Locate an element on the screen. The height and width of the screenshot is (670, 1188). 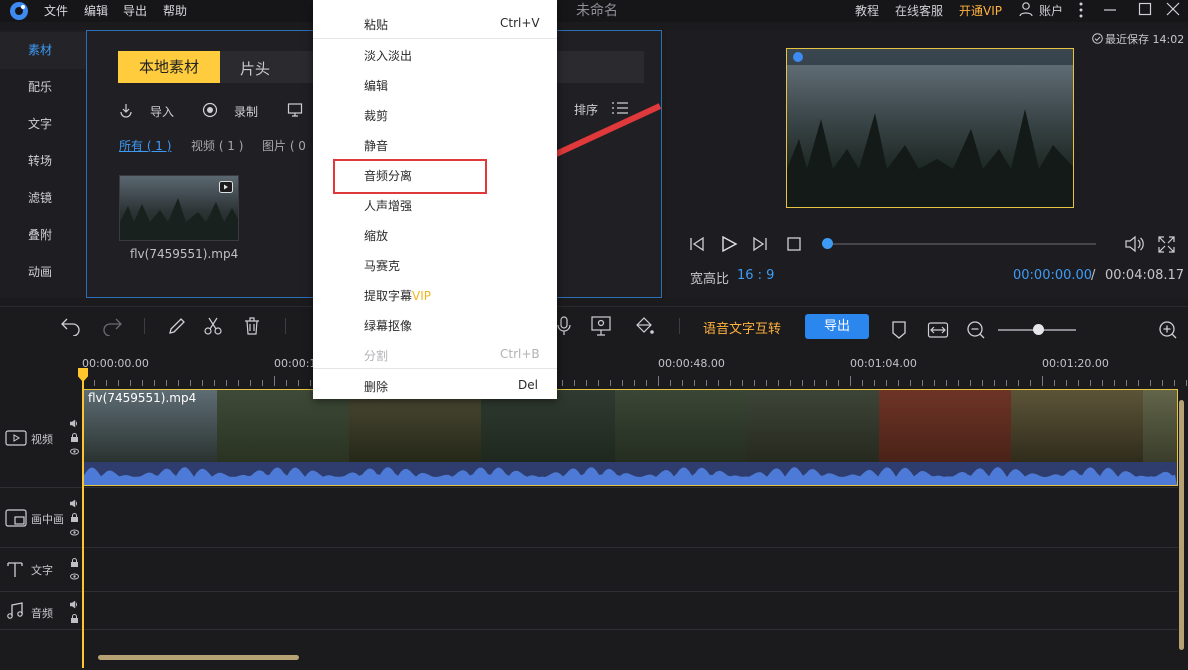
total-time: 00:04:08.17 is located at coordinates (1145, 275).